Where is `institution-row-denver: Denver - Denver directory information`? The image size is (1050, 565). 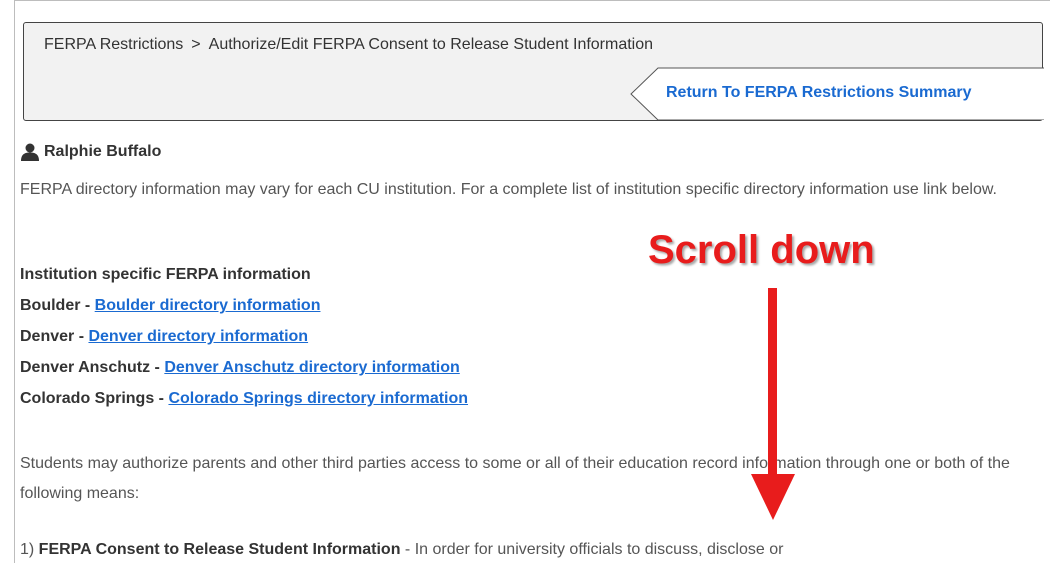
institution-row-denver: Denver - Denver directory information is located at coordinates (244, 336).